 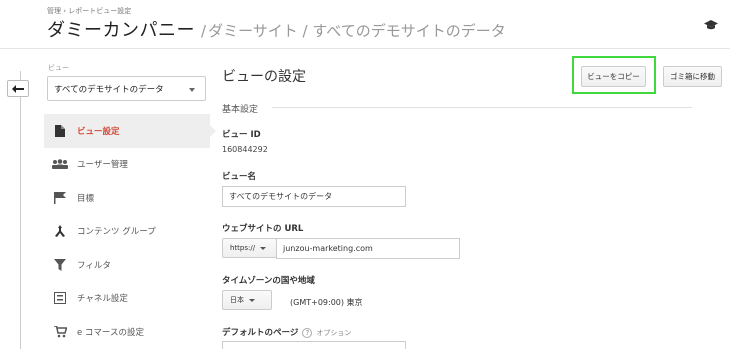 I want to click on default-page-label-text: デフォルトのページ, so click(x=260, y=333).